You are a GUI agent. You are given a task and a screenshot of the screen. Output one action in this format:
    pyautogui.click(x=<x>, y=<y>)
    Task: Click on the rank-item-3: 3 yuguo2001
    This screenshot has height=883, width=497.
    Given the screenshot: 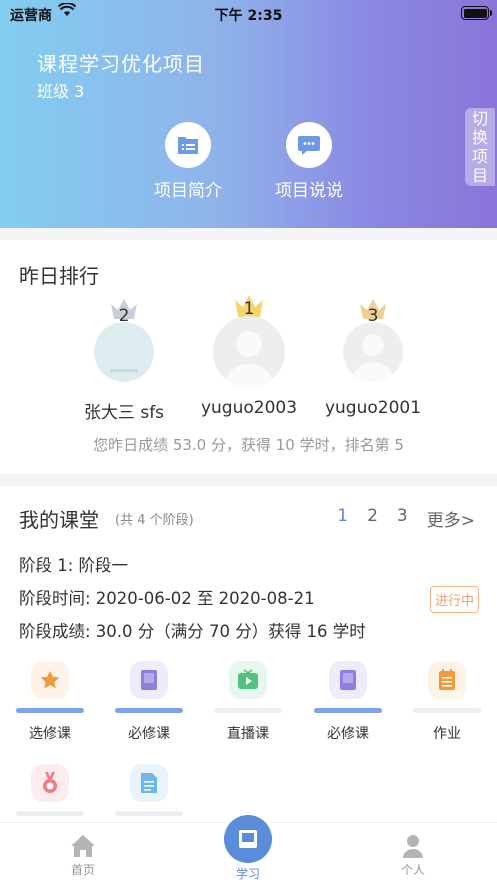 What is the action you would take?
    pyautogui.click(x=373, y=363)
    